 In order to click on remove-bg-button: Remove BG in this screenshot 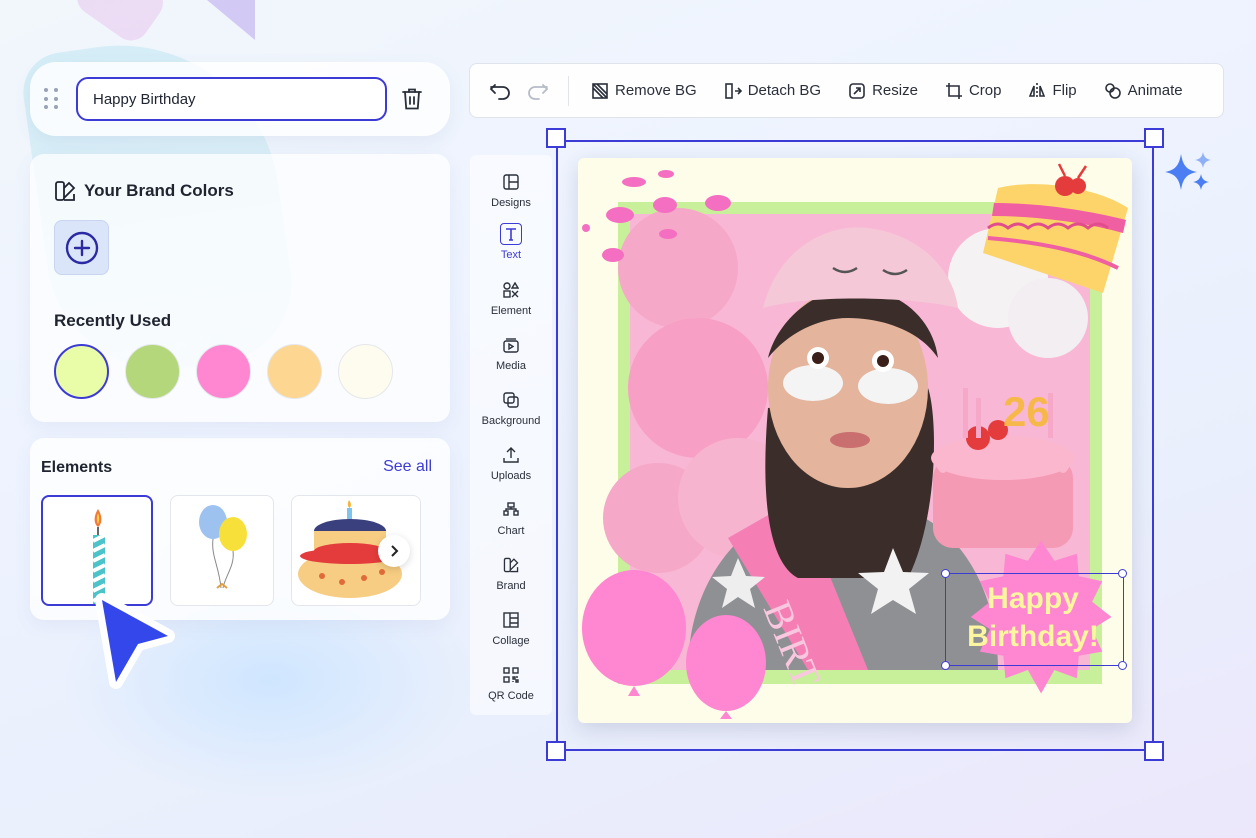, I will do `click(644, 91)`.